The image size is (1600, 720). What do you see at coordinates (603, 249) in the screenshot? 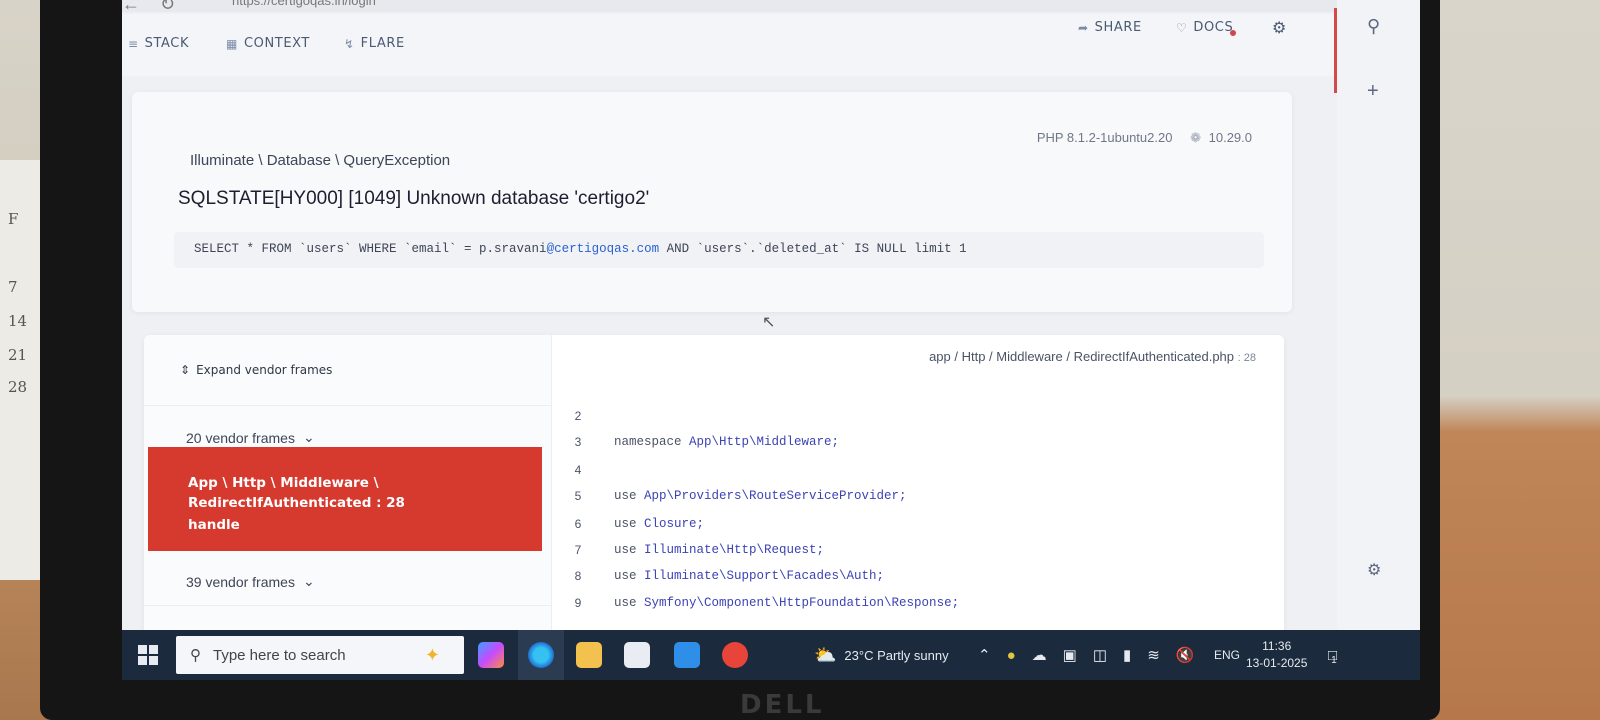
I see `sql-email-link: @certigoqas.com` at bounding box center [603, 249].